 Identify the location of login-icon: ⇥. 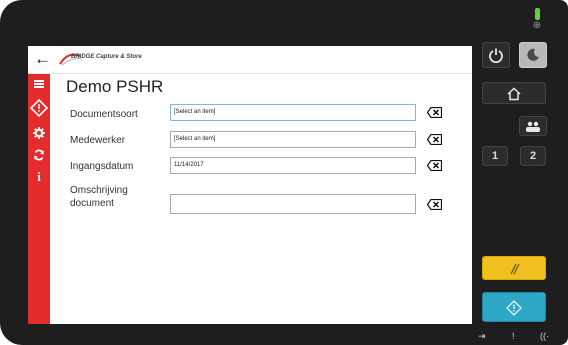
(482, 336).